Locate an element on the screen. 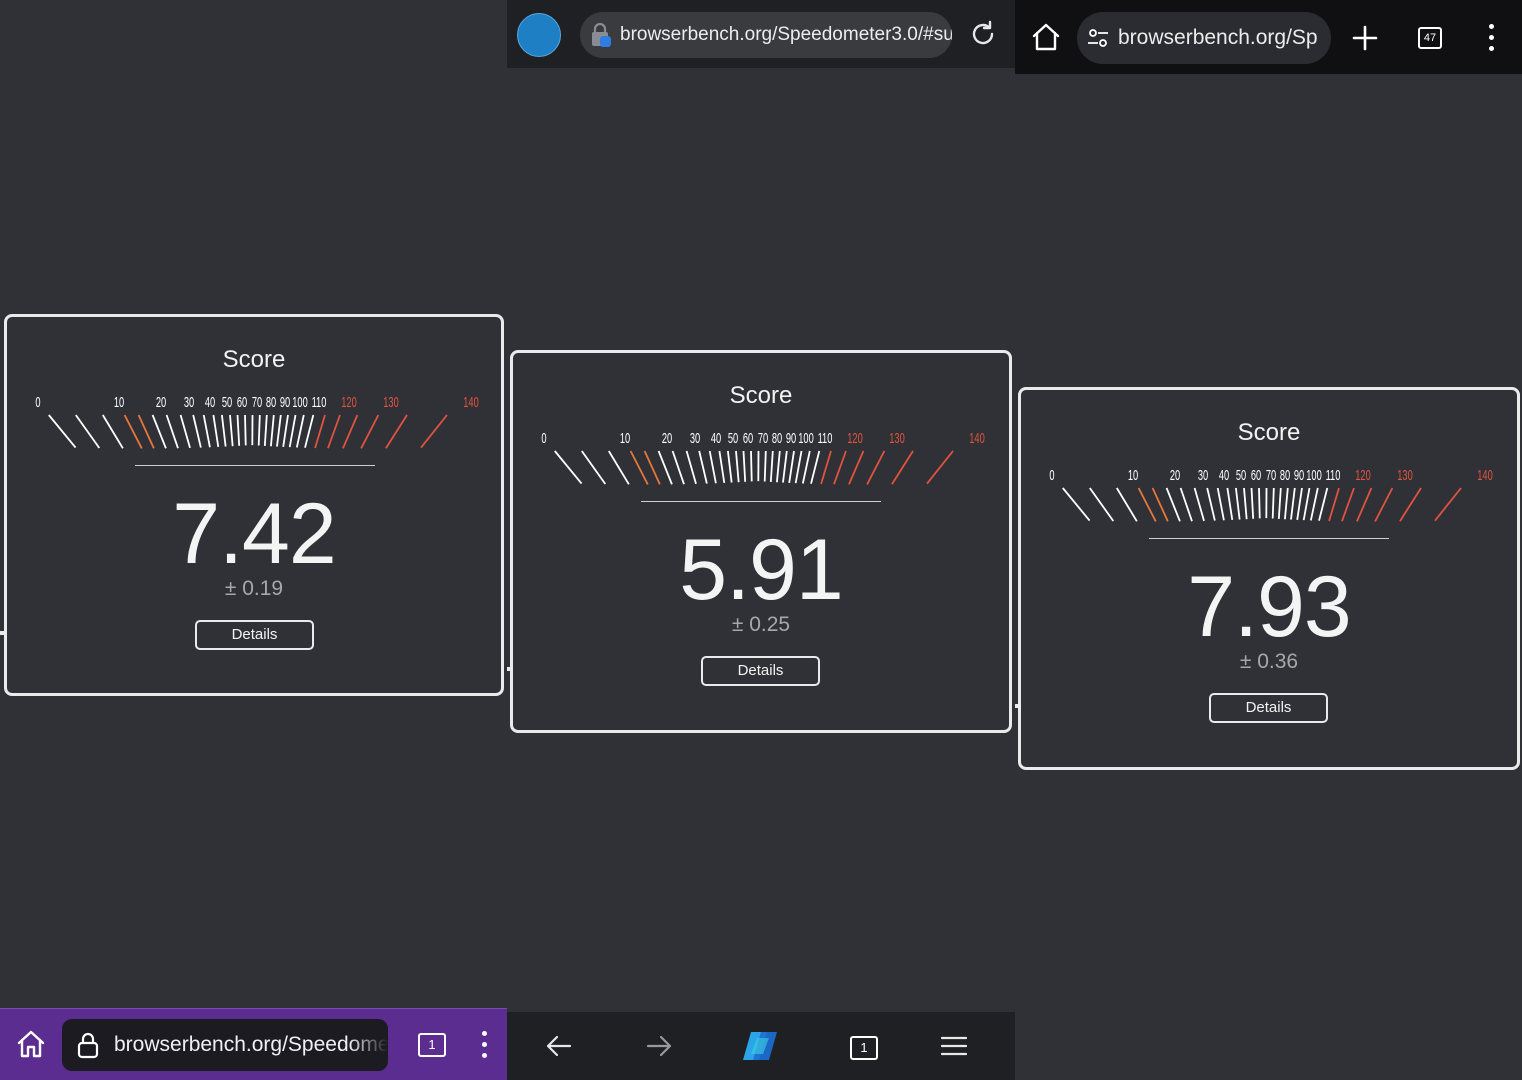 This screenshot has height=1080, width=1522. gauge-tick-label: 50 is located at coordinates (1241, 475).